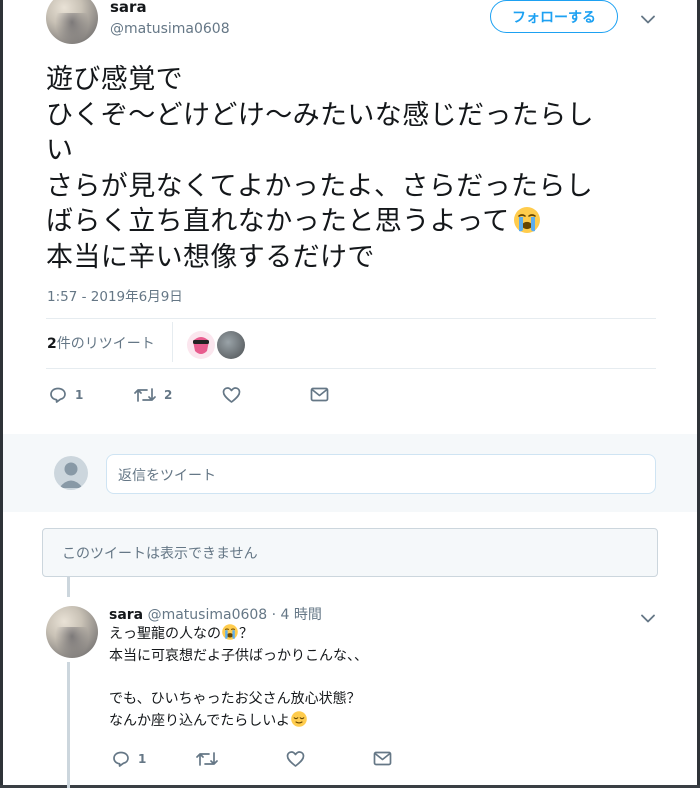 This screenshot has width=700, height=788. Describe the element at coordinates (320, 186) in the screenshot. I see `tweet-line: さらが見なくてよかったよ、さらだったらし` at that location.